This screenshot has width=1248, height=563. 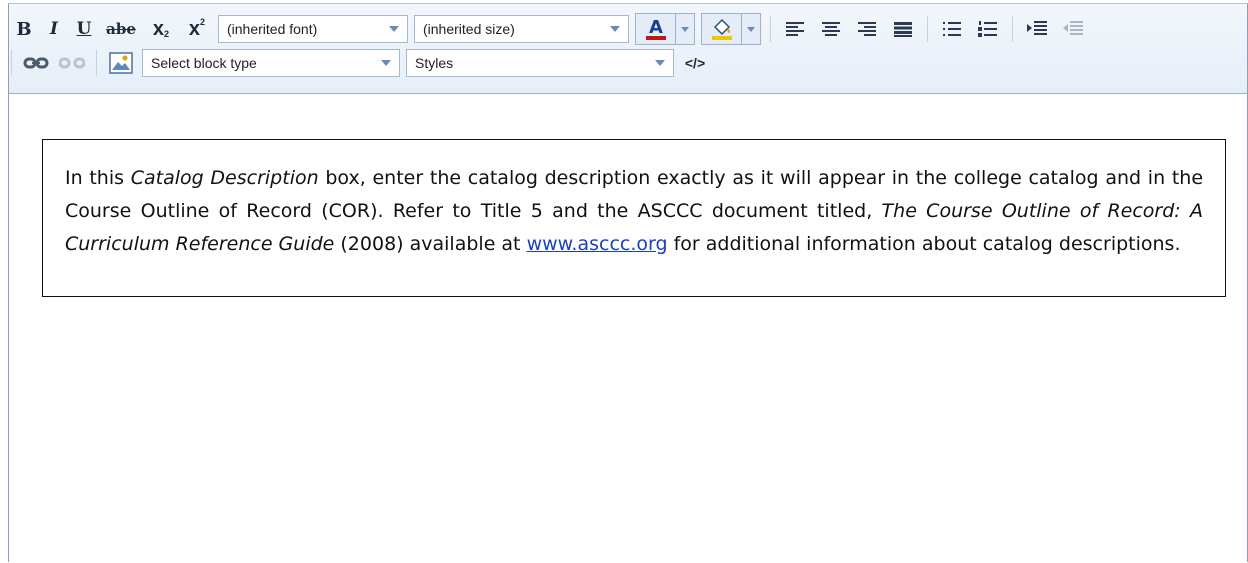 I want to click on indent-icon, so click(x=1037, y=29).